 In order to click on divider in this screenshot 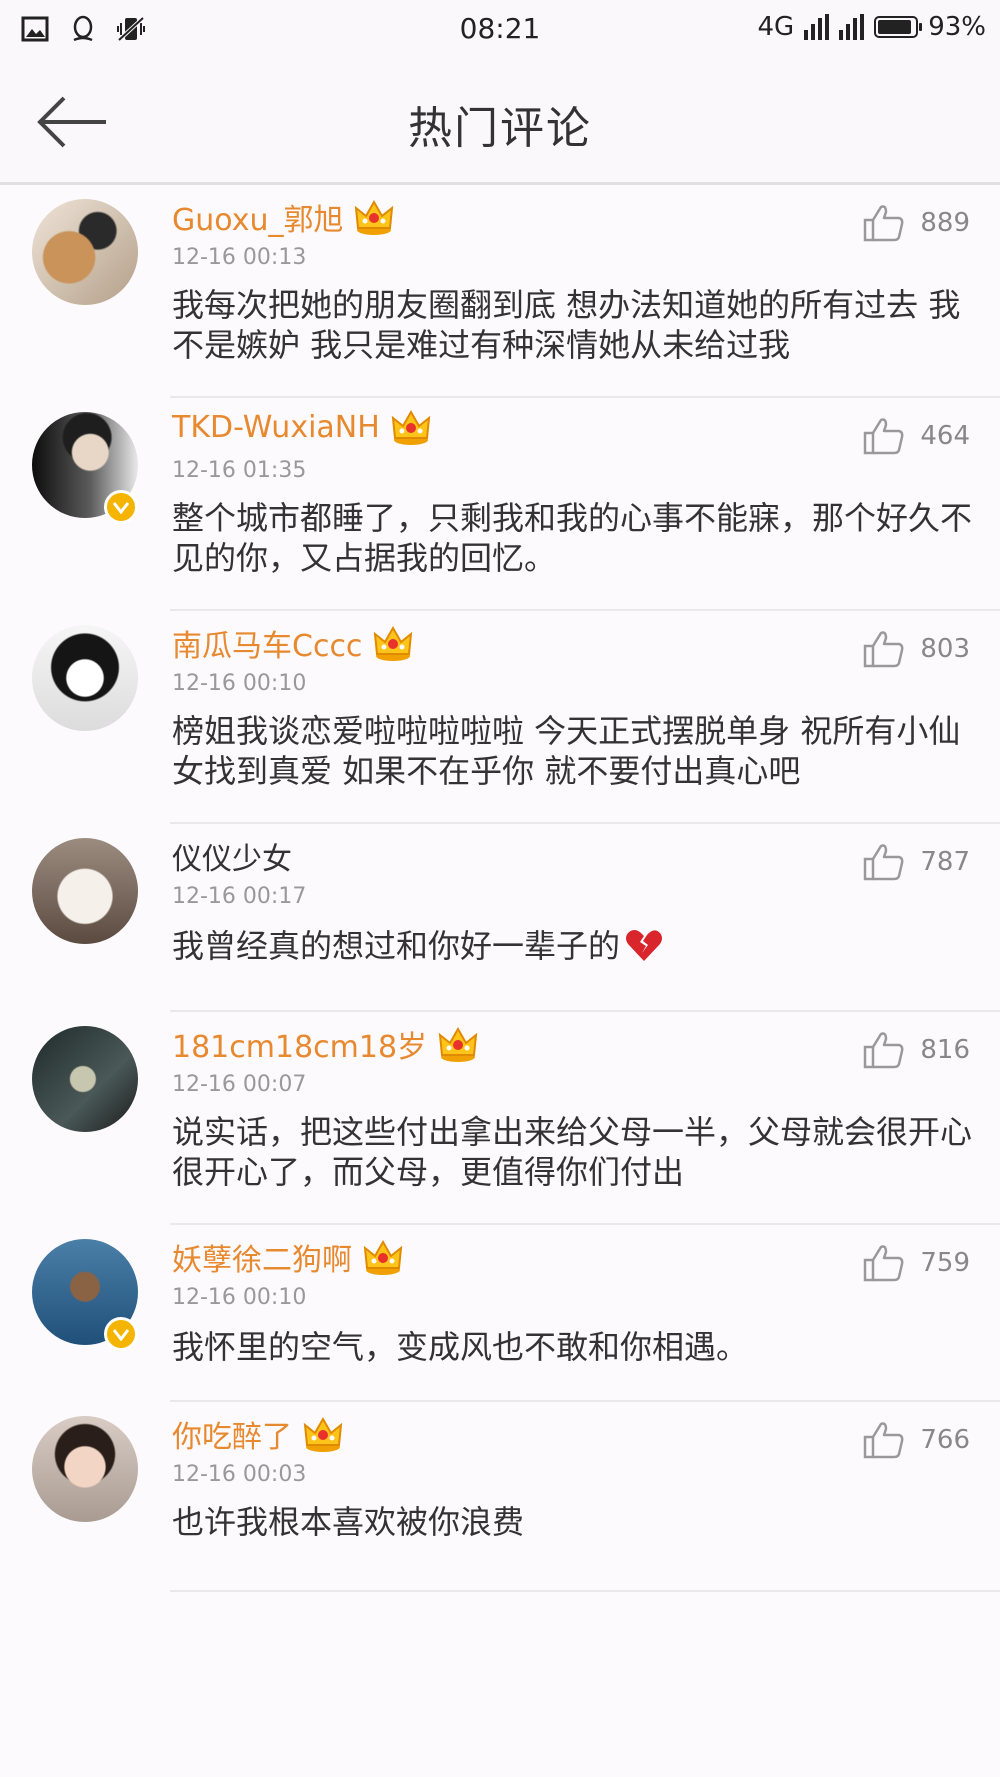, I will do `click(585, 1591)`.